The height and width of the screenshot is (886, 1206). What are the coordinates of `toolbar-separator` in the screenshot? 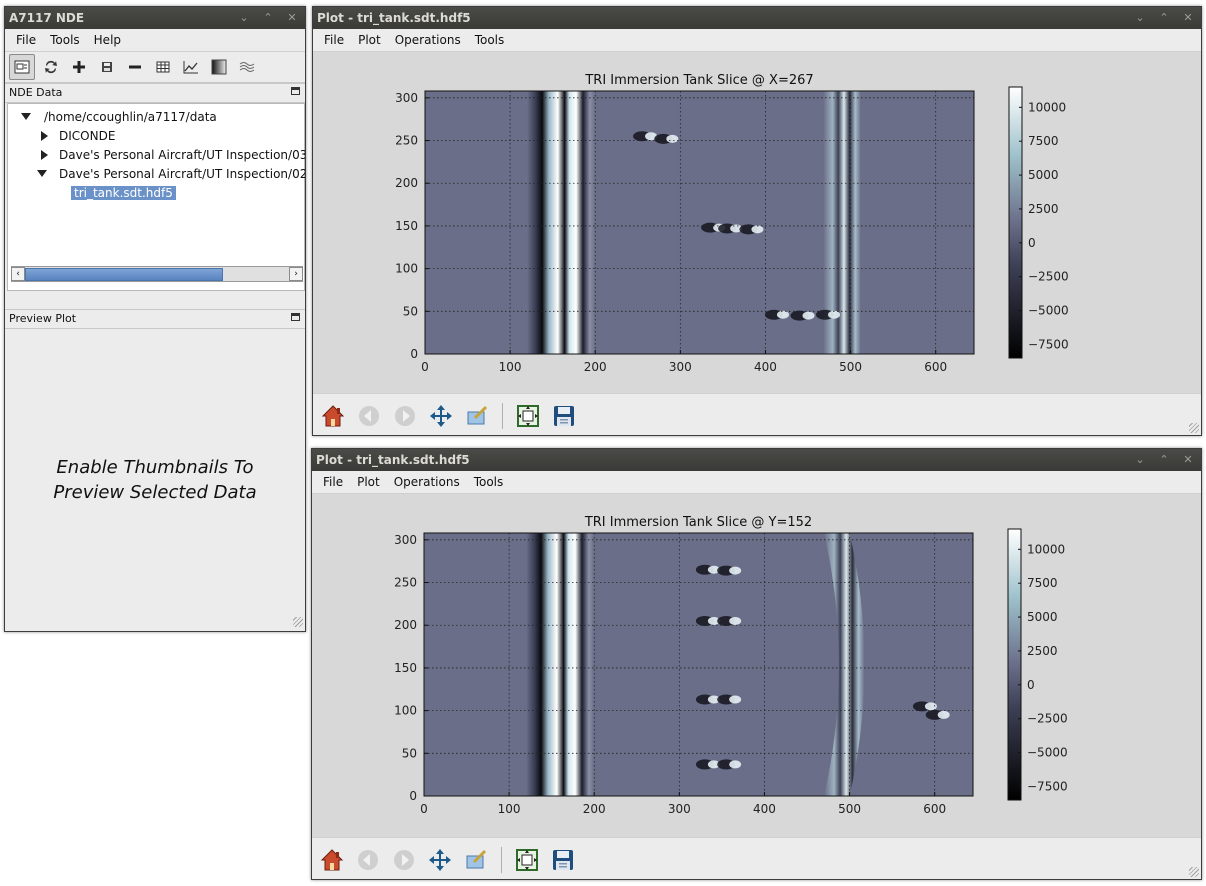 It's located at (502, 416).